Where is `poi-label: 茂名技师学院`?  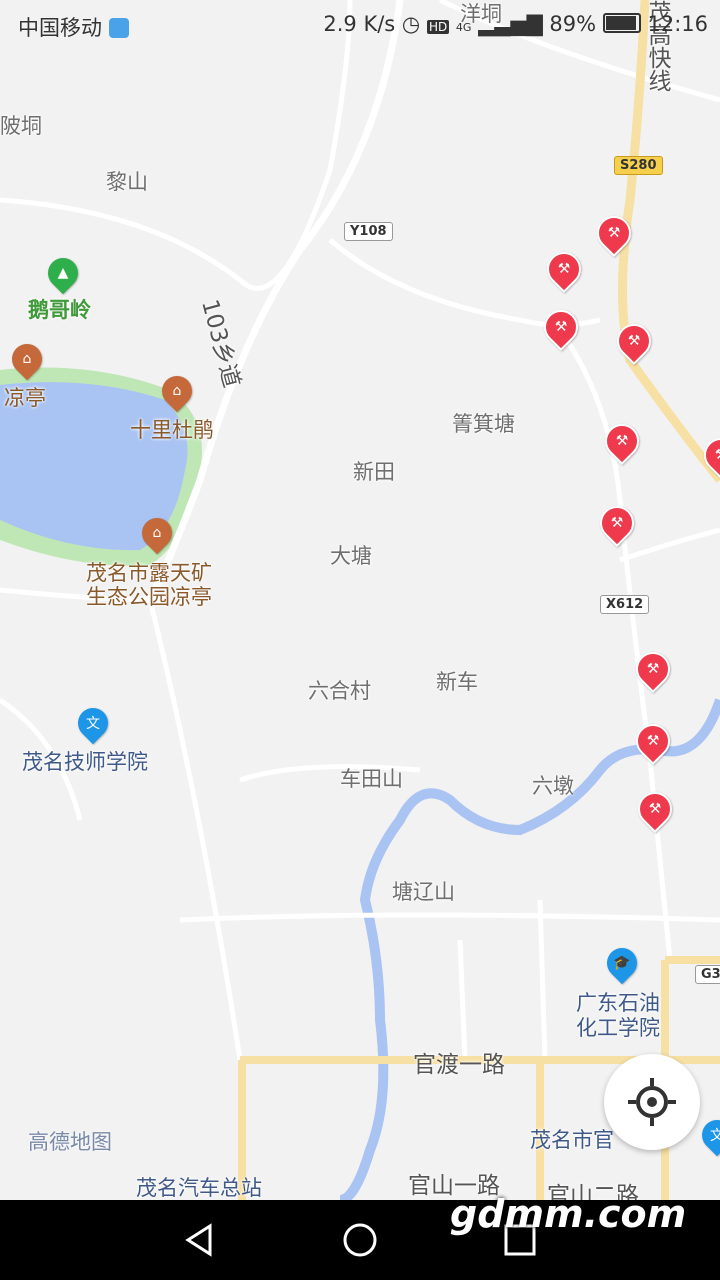 poi-label: 茂名技师学院 is located at coordinates (85, 761).